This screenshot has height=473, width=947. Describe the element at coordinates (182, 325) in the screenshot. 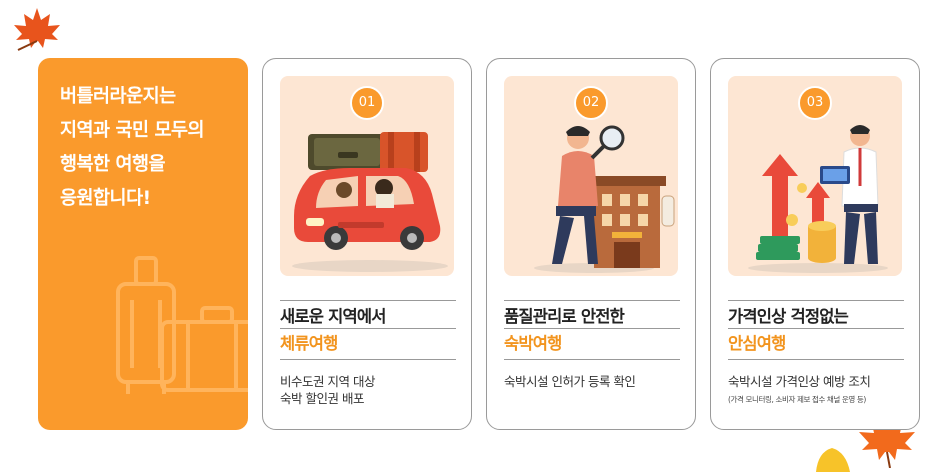

I see `luggage-icon` at that location.